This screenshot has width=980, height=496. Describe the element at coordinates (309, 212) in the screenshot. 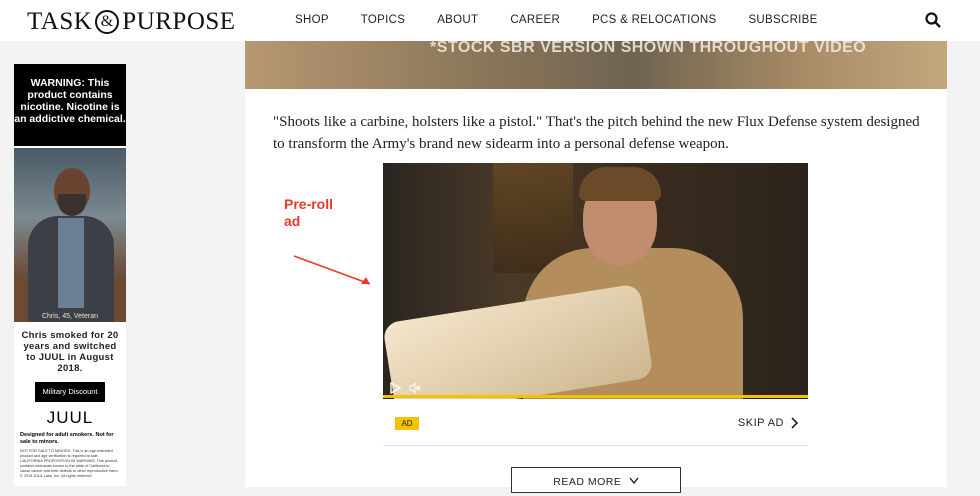

I see `annotation-label: Pre-roll ad` at that location.